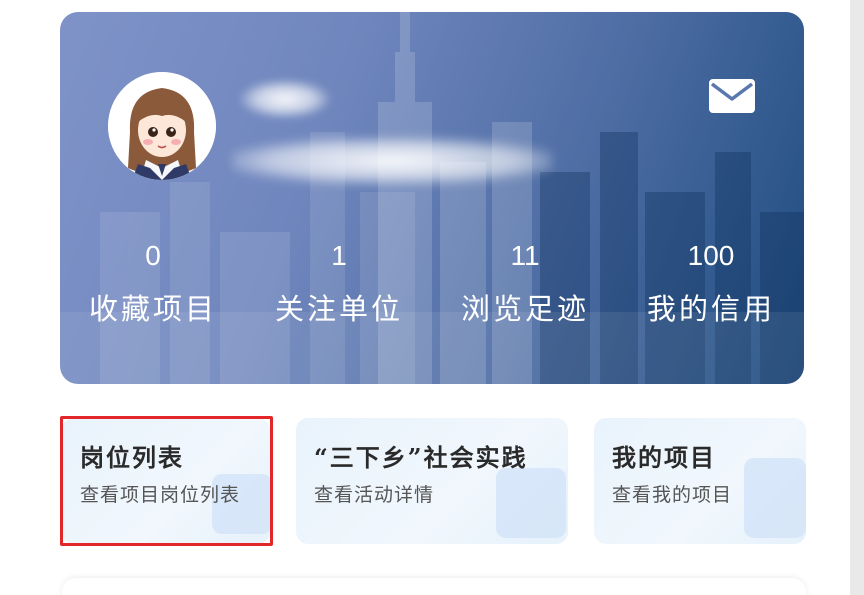  Describe the element at coordinates (160, 495) in the screenshot. I see `tile-subtitle: 查看项目岗位列表` at that location.